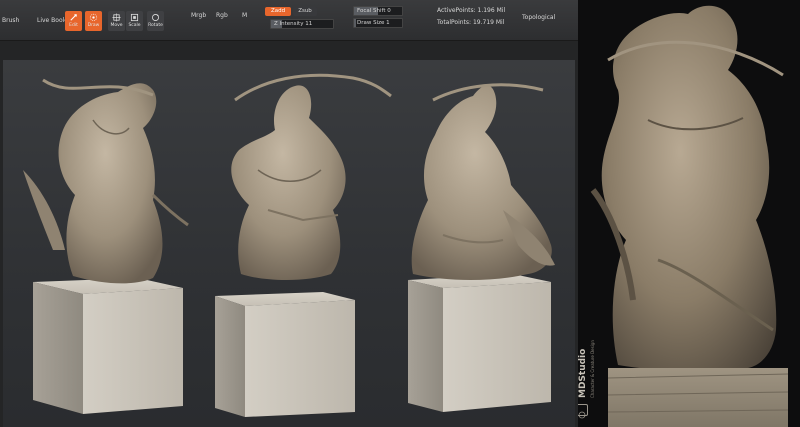 The image size is (800, 427). Describe the element at coordinates (222, 15) in the screenshot. I see `rgb-toggle: Rgb` at that location.